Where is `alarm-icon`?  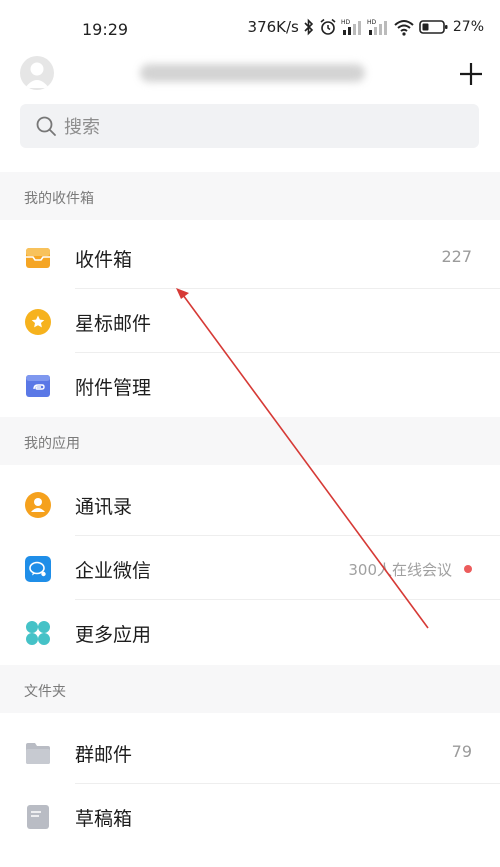 alarm-icon is located at coordinates (328, 26).